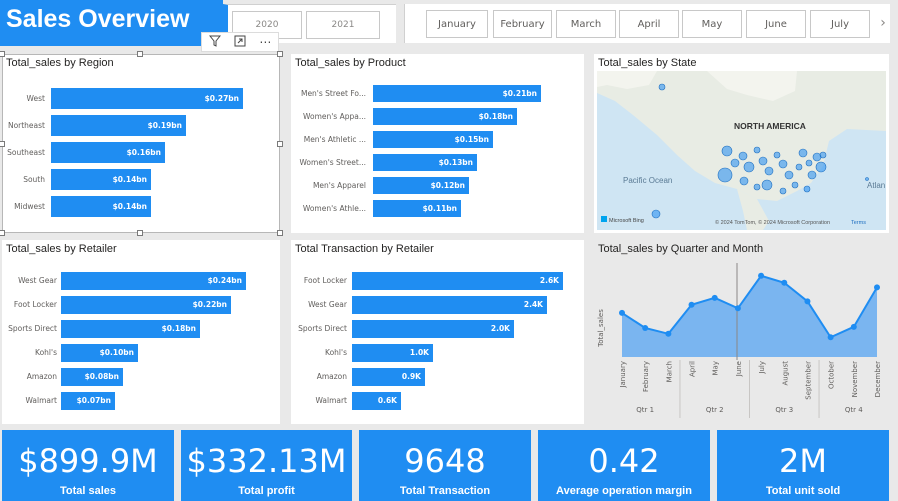  Describe the element at coordinates (111, 23) in the screenshot. I see `title-banner: Sales Overview` at that location.